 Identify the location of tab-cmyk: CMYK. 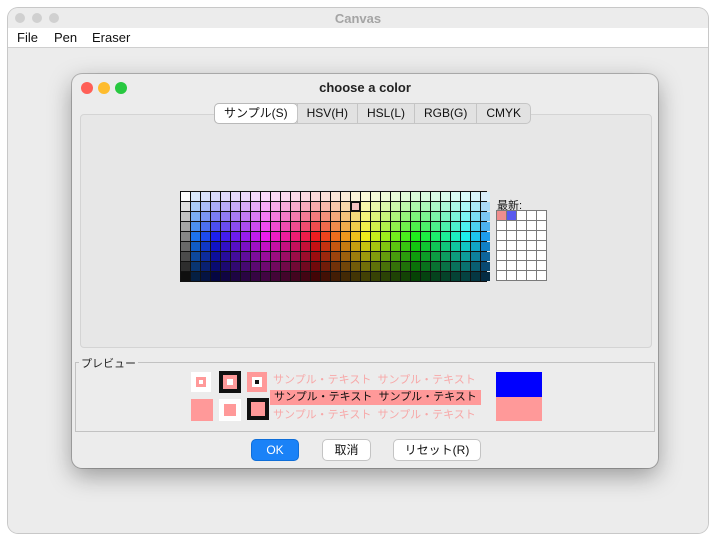
(503, 113).